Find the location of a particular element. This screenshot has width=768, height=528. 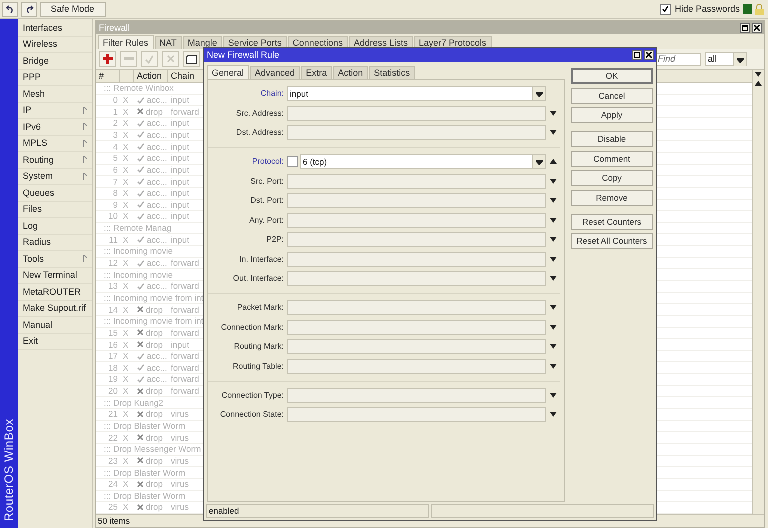

menu-item: Queues is located at coordinates (55, 193).